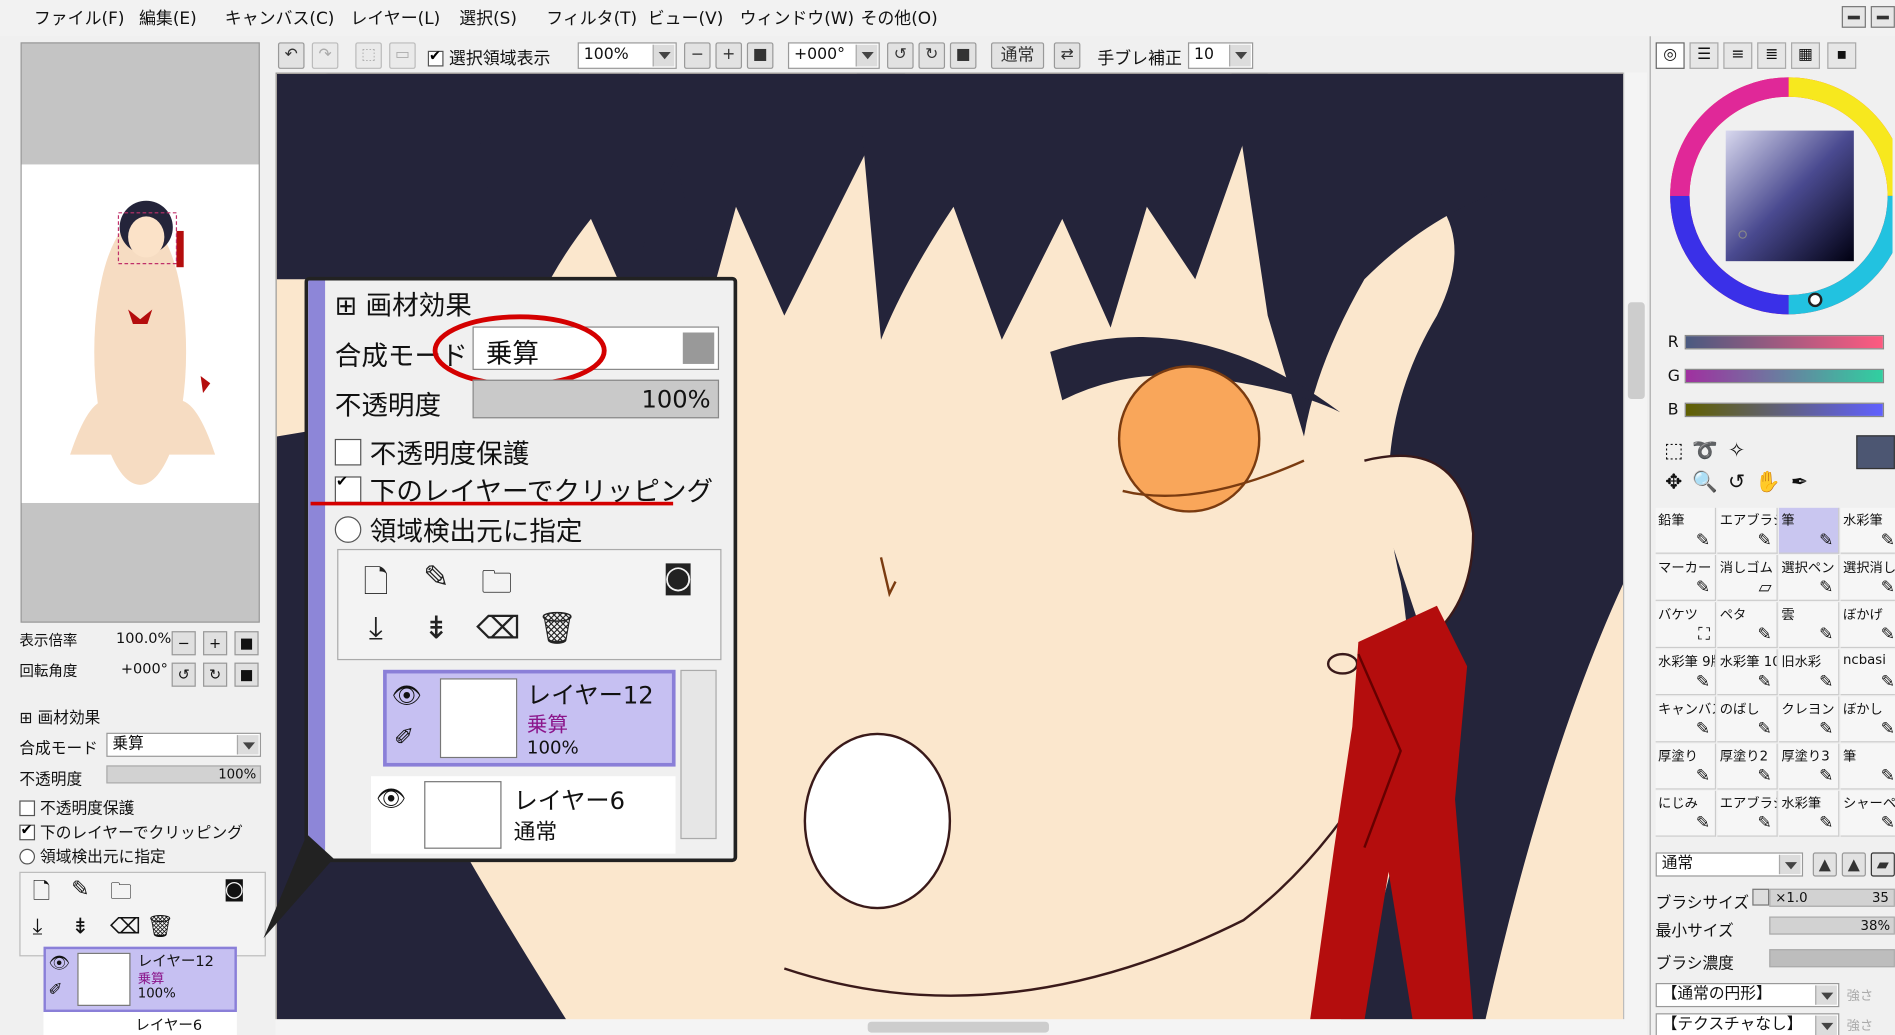 The height and width of the screenshot is (1035, 1895). Describe the element at coordinates (291, 55) in the screenshot. I see `undo-icon: ↶` at that location.